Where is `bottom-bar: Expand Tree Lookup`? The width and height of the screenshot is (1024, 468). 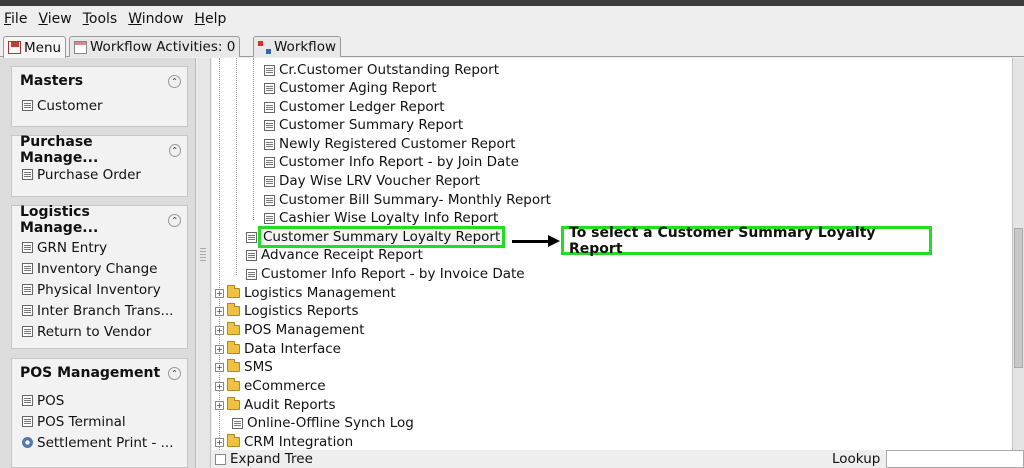 bottom-bar: Expand Tree Lookup is located at coordinates (618, 459).